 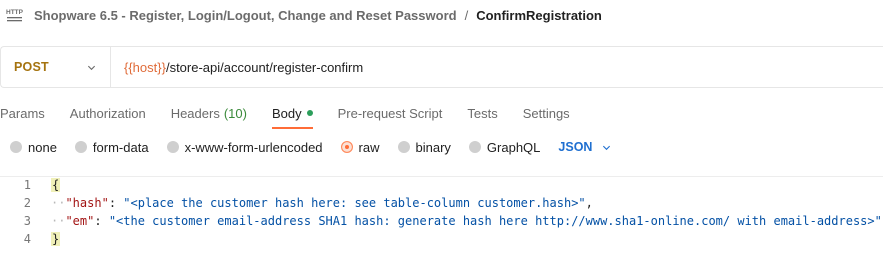 I want to click on headers-count-badge: (10), so click(x=235, y=113).